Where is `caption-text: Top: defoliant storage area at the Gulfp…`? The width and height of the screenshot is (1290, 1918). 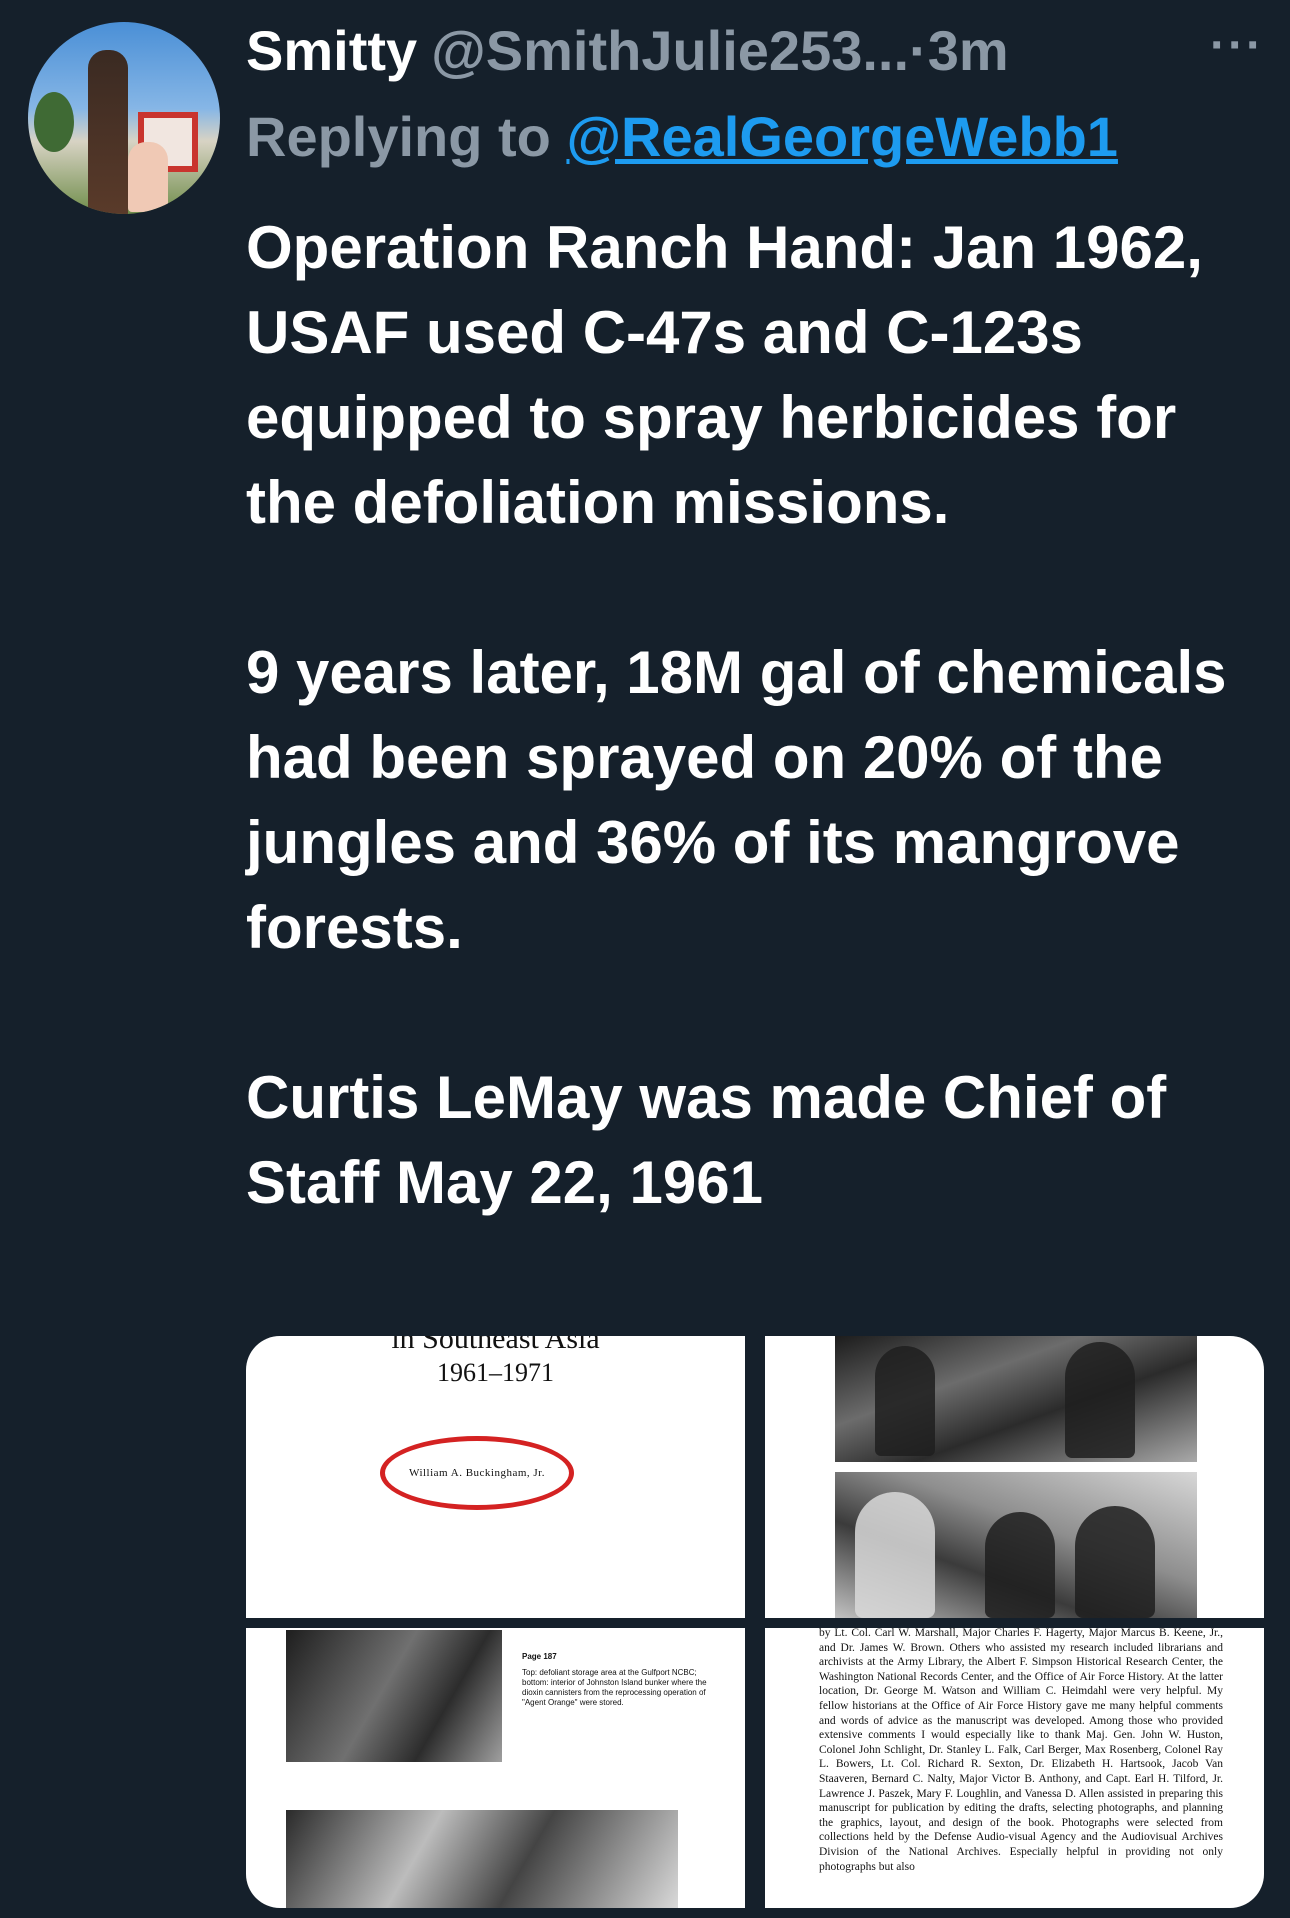 caption-text: Top: defoliant storage area at the Gulfp… is located at coordinates (614, 1687).